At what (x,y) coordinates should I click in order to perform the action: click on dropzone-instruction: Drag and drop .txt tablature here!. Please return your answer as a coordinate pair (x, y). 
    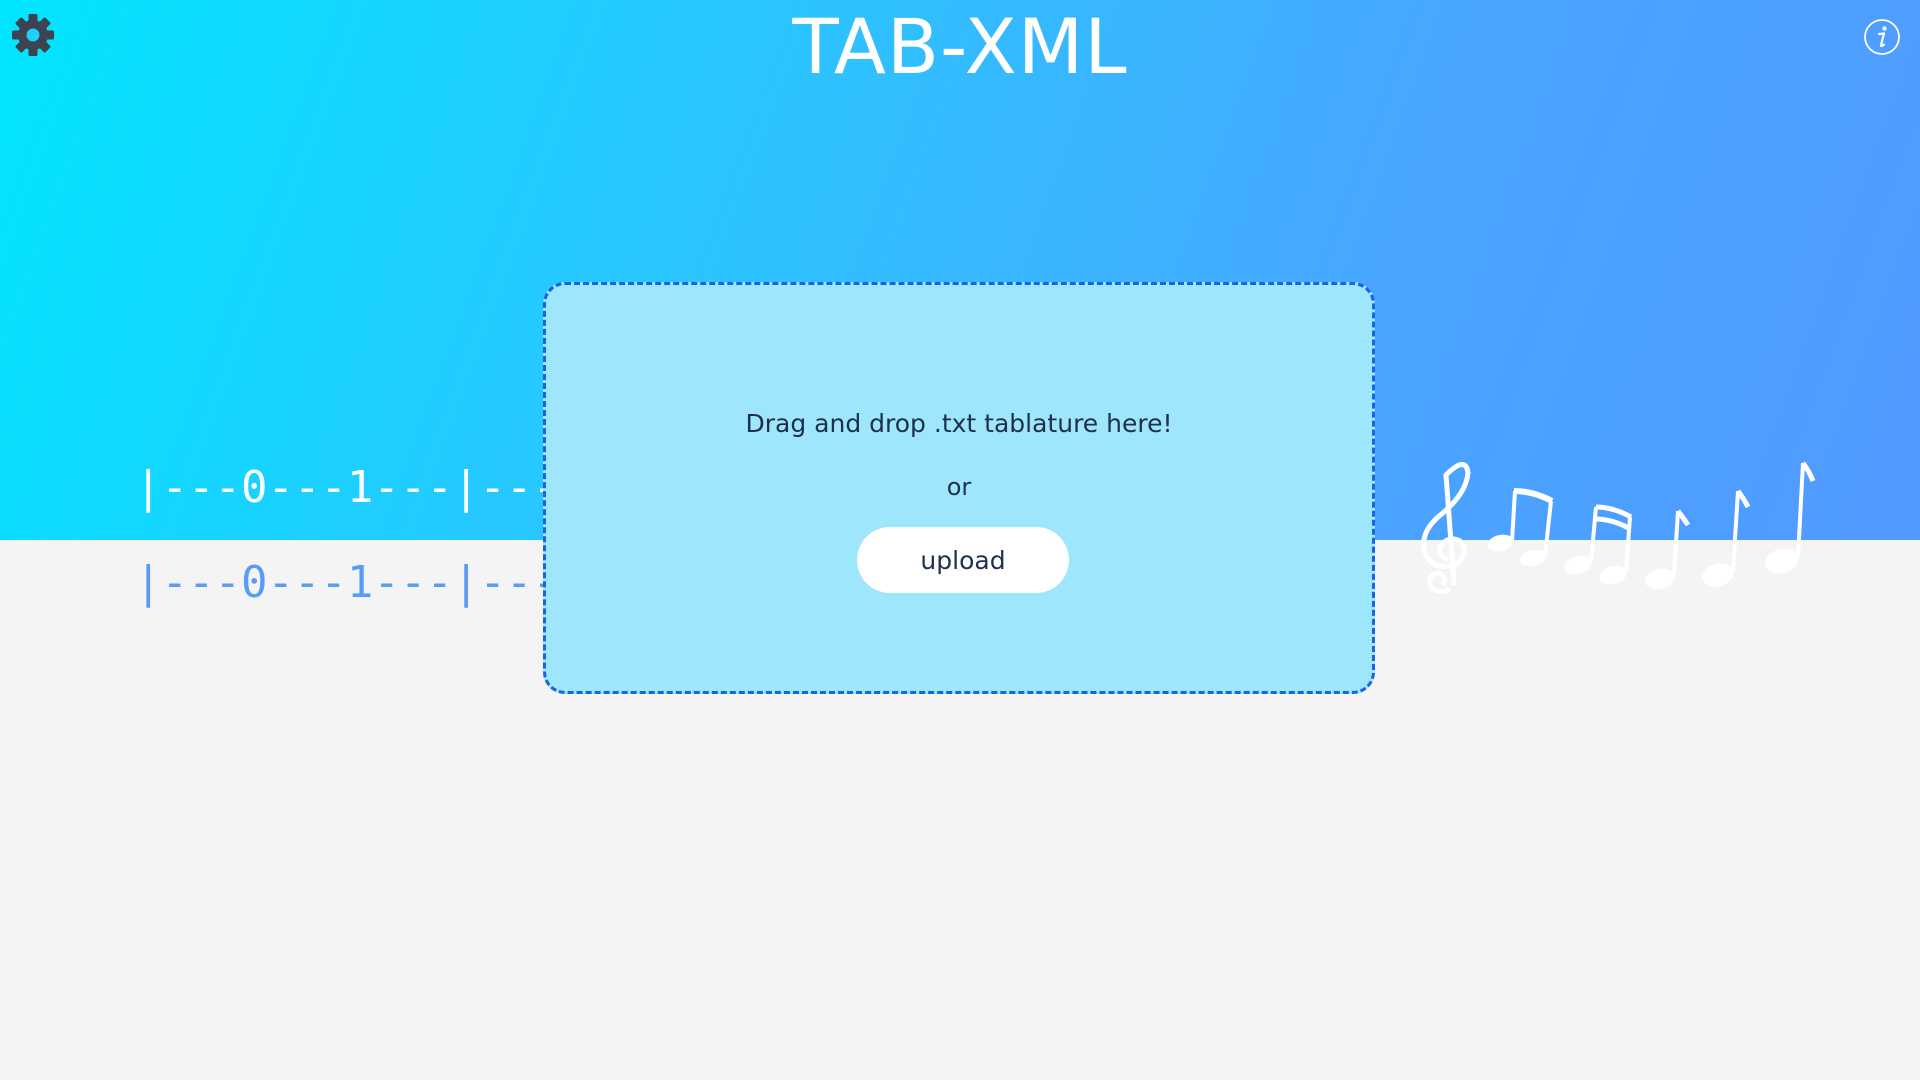
    Looking at the image, I should click on (959, 423).